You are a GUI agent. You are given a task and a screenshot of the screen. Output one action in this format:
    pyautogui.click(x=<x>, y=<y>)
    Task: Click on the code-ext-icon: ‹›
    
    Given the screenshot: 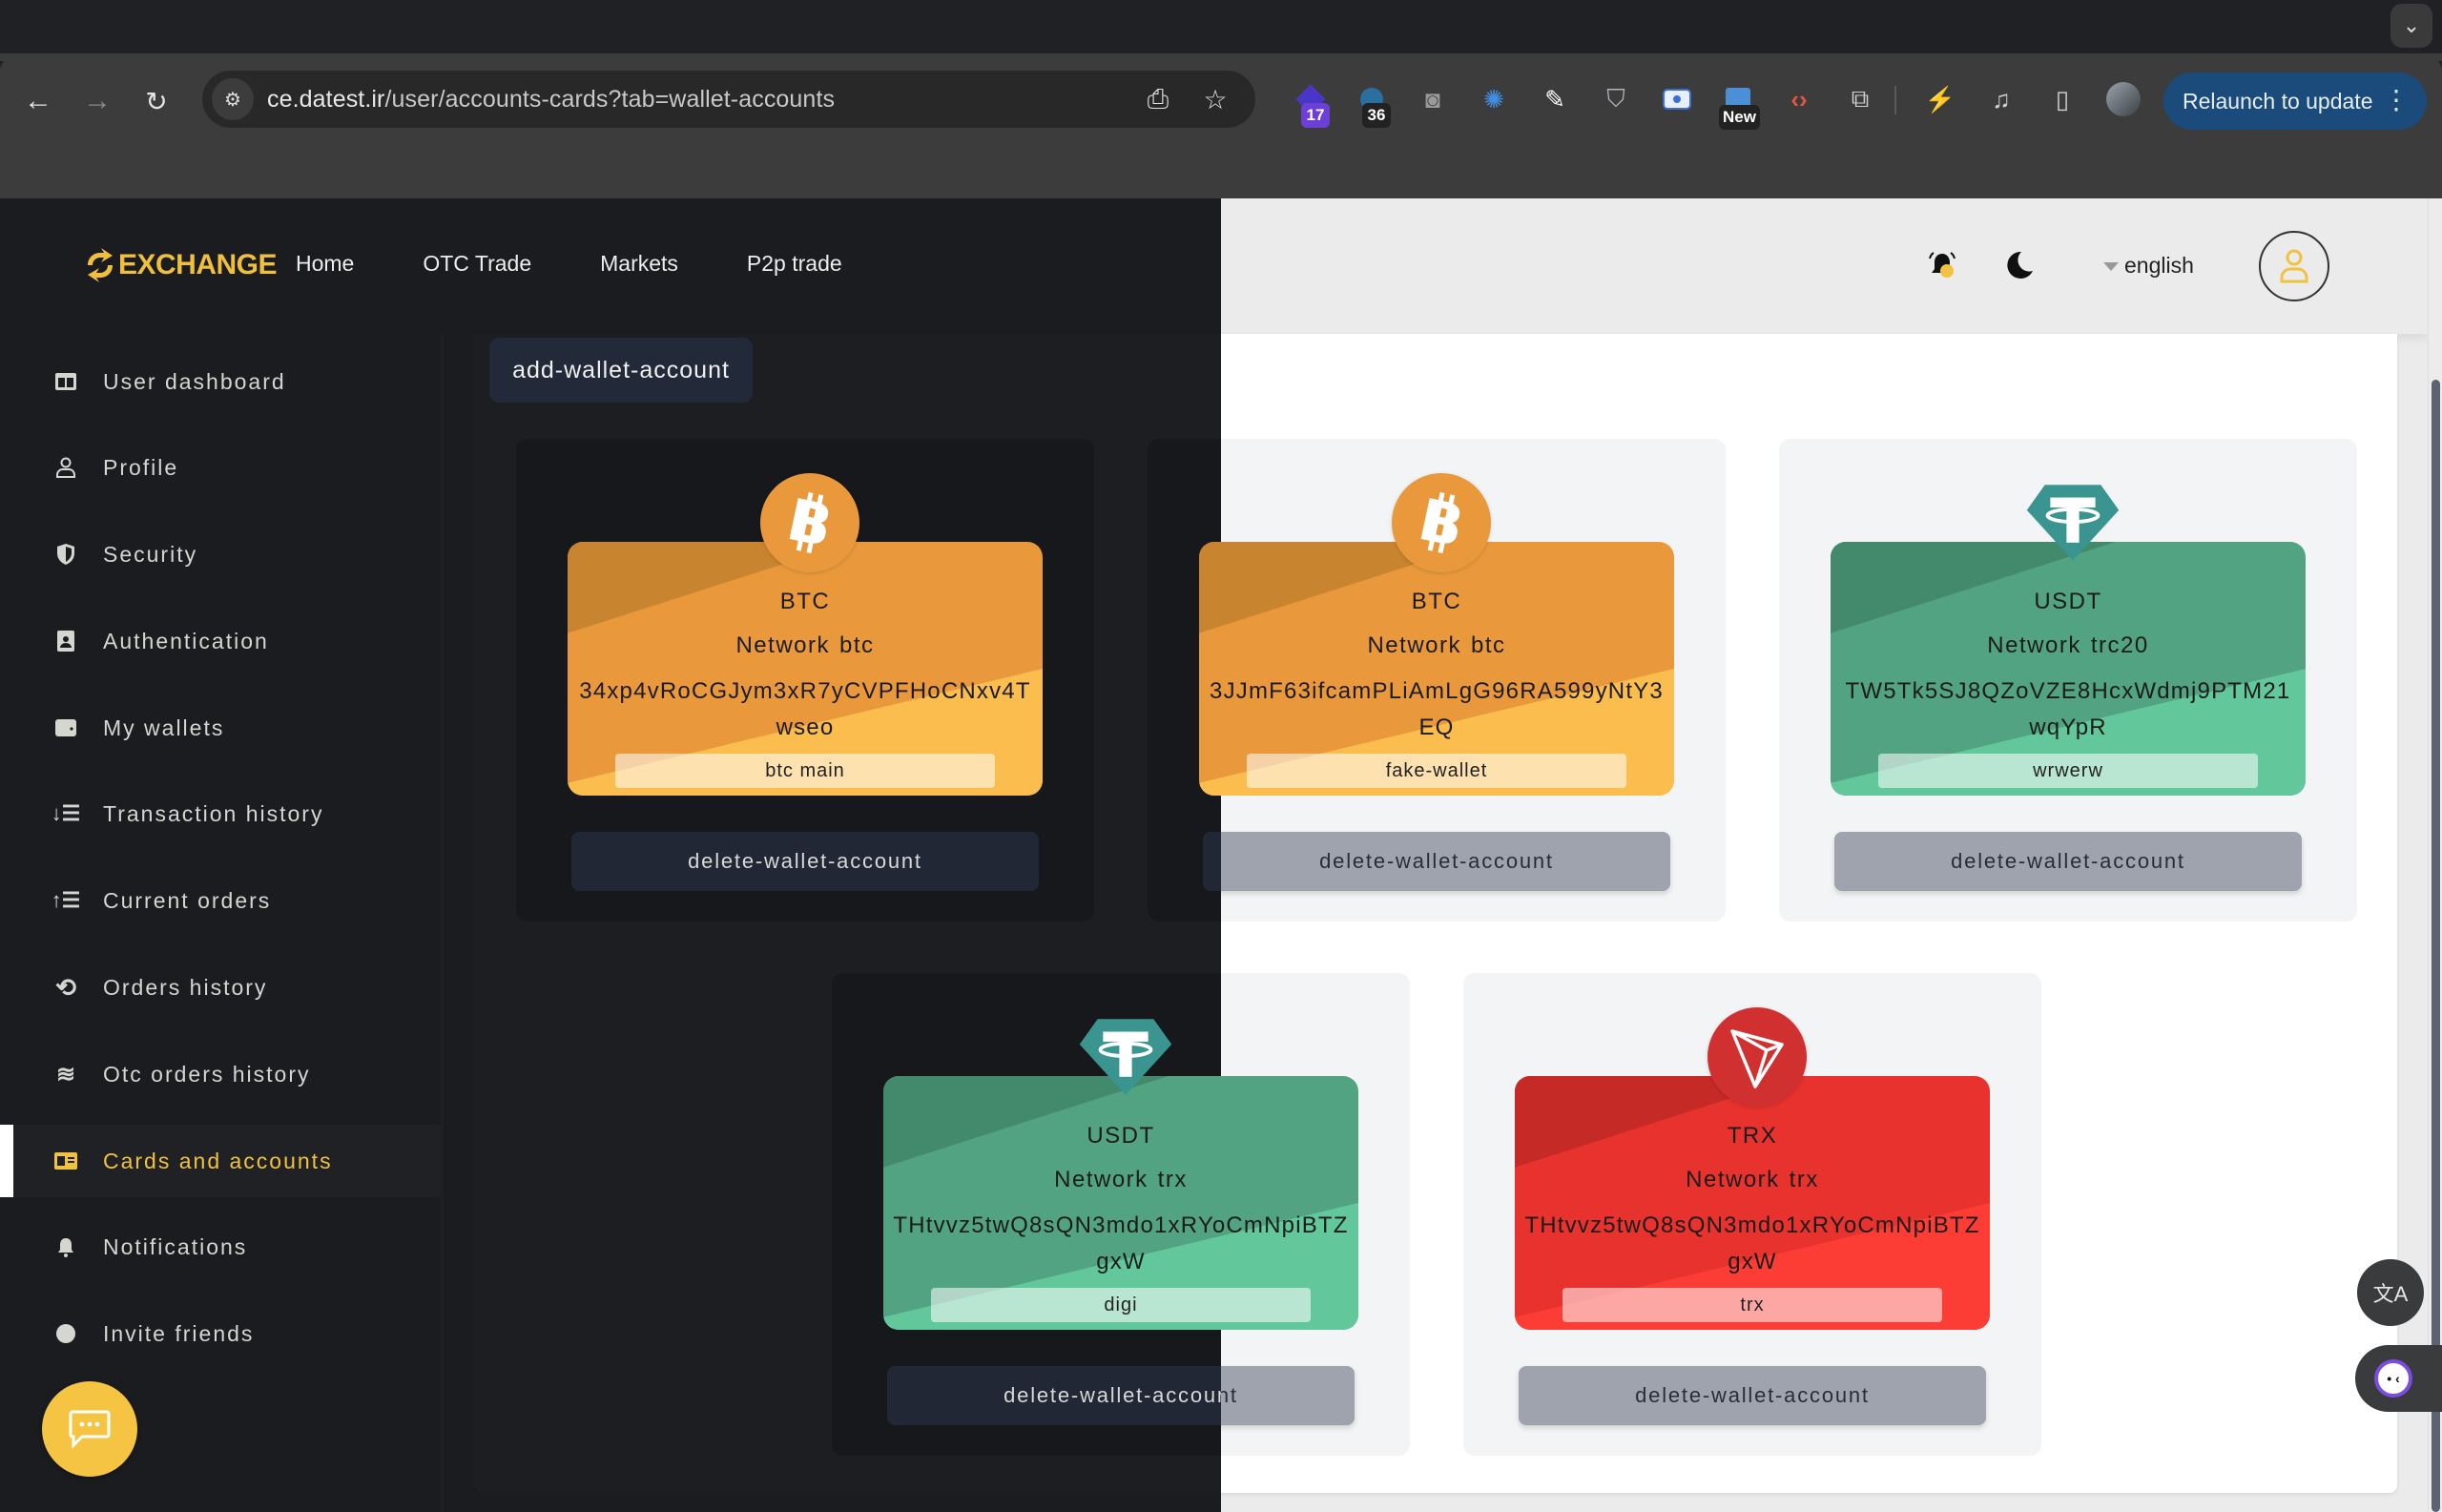 What is the action you would take?
    pyautogui.click(x=1799, y=99)
    